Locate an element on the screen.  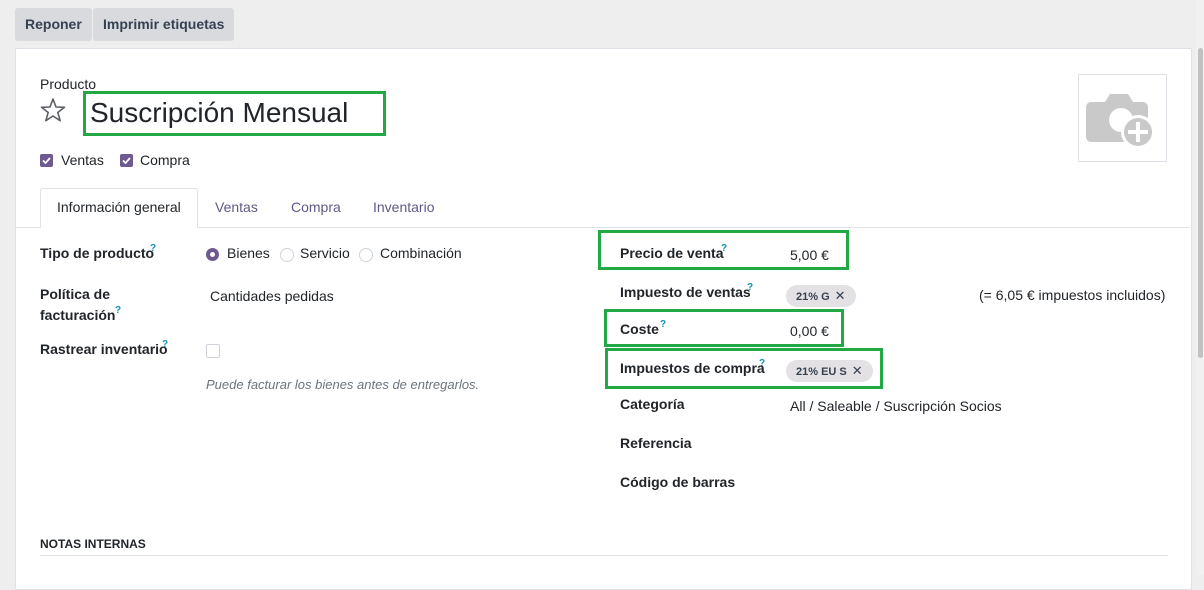
sales-tax-tag-label: 21% G is located at coordinates (813, 297).